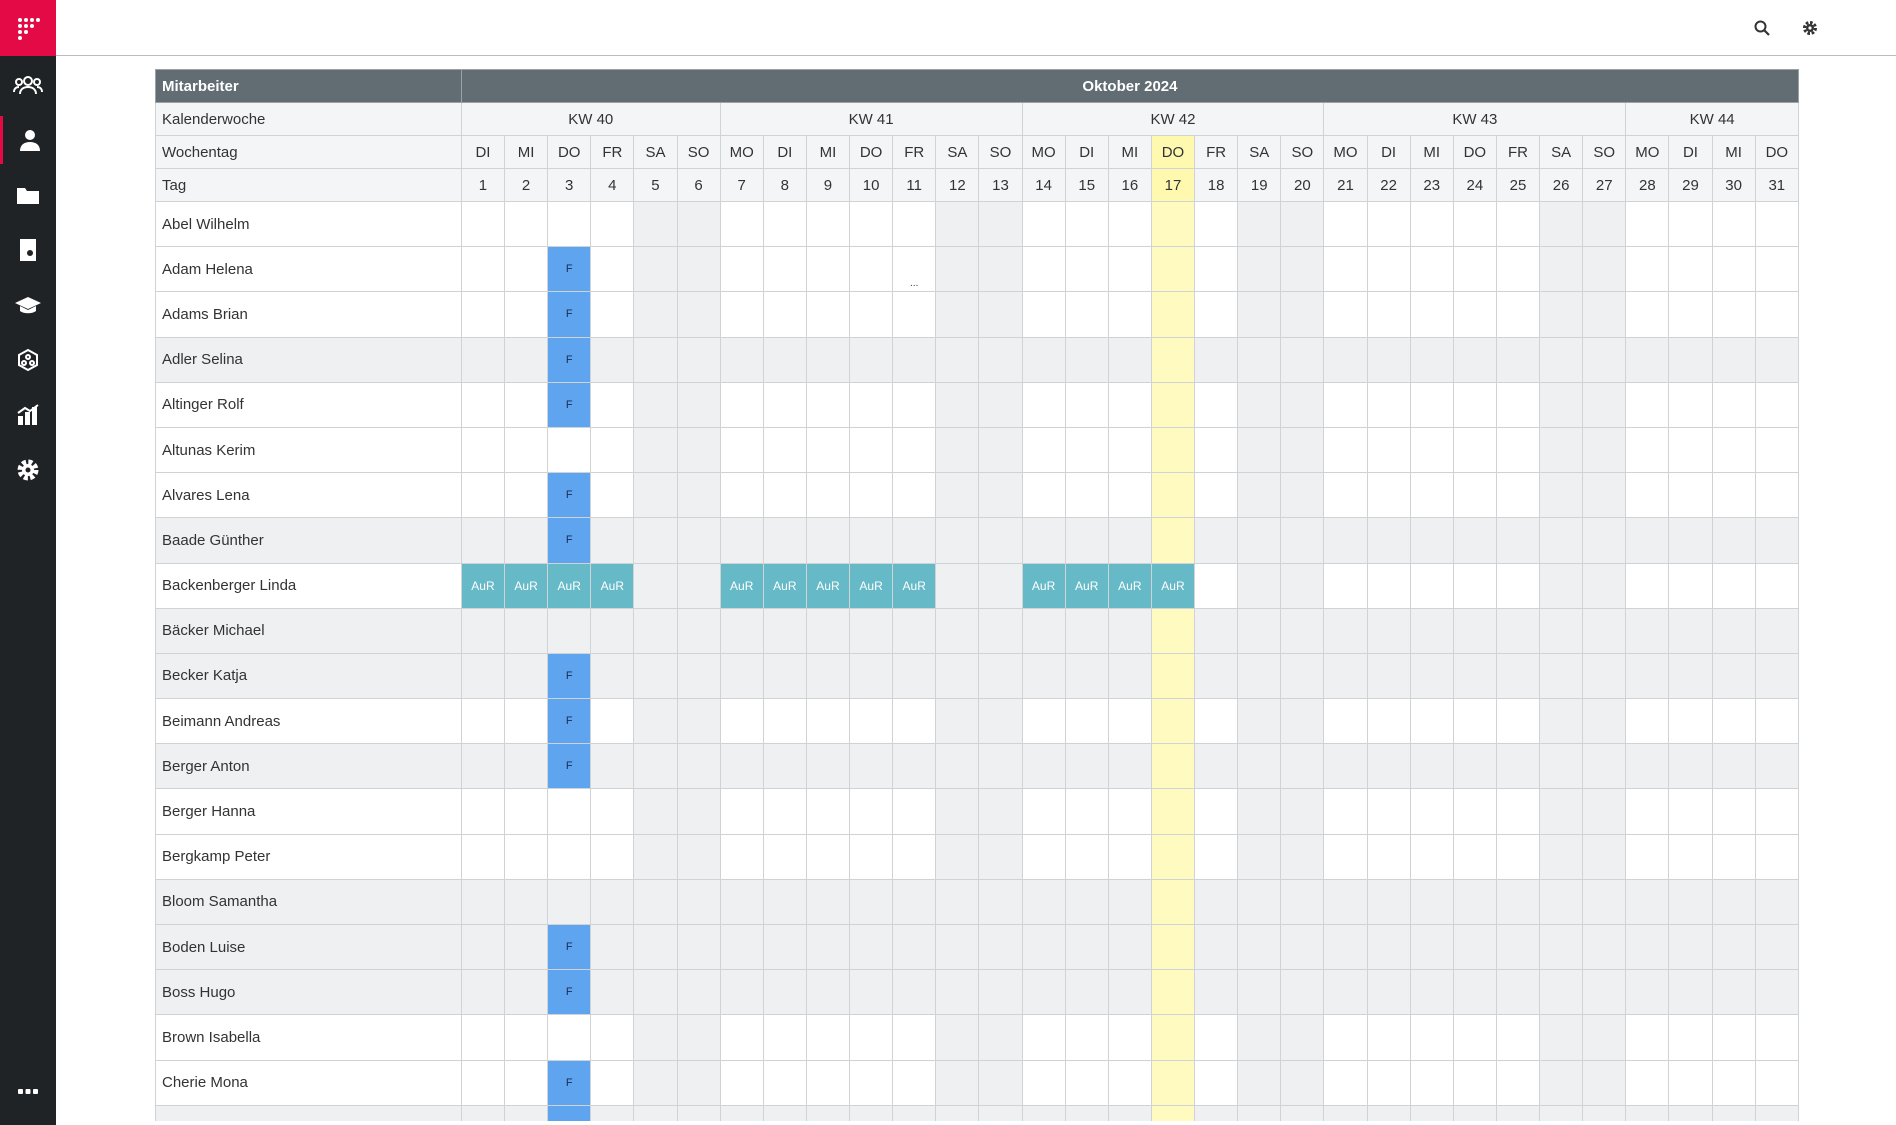  I want to click on day-header: 17, so click(1173, 185).